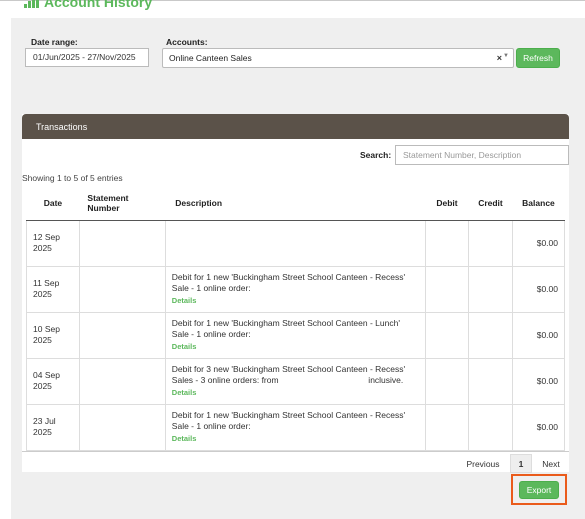 The width and height of the screenshot is (585, 519). I want to click on row-date: 12 Sep 2025, so click(53, 243).